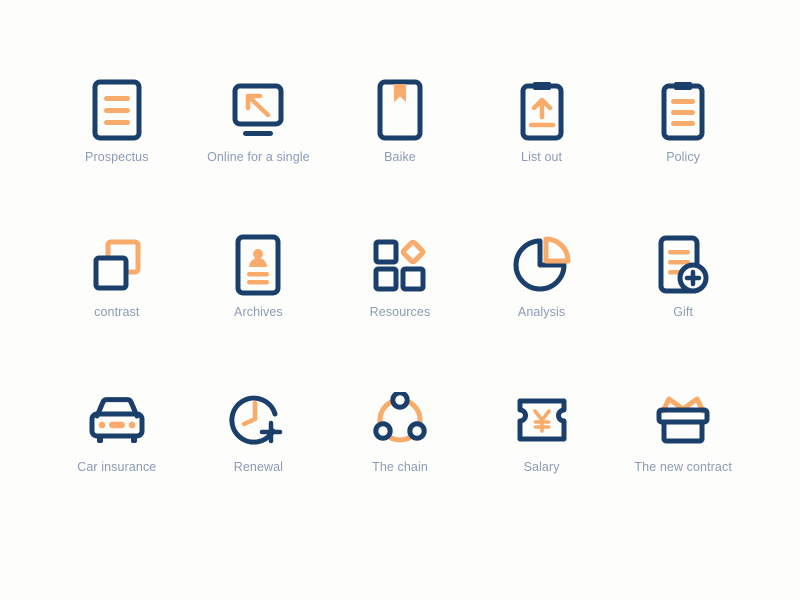 The image size is (800, 600). Describe the element at coordinates (541, 312) in the screenshot. I see `icon-label: Analysis` at that location.